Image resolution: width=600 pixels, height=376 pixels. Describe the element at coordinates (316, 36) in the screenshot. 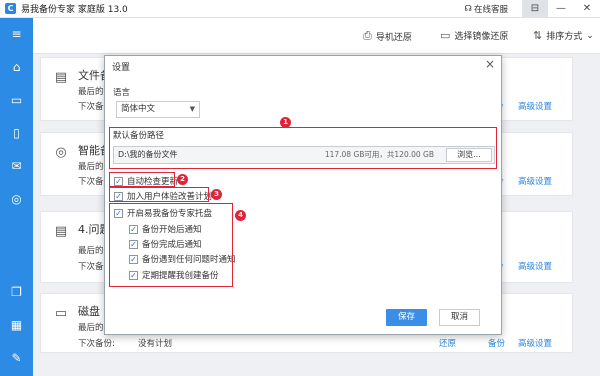

I see `toolbar: ⎙ 导机还原 ▭ 选择镜像还原 ⇅ 排序方式 ⌄` at that location.